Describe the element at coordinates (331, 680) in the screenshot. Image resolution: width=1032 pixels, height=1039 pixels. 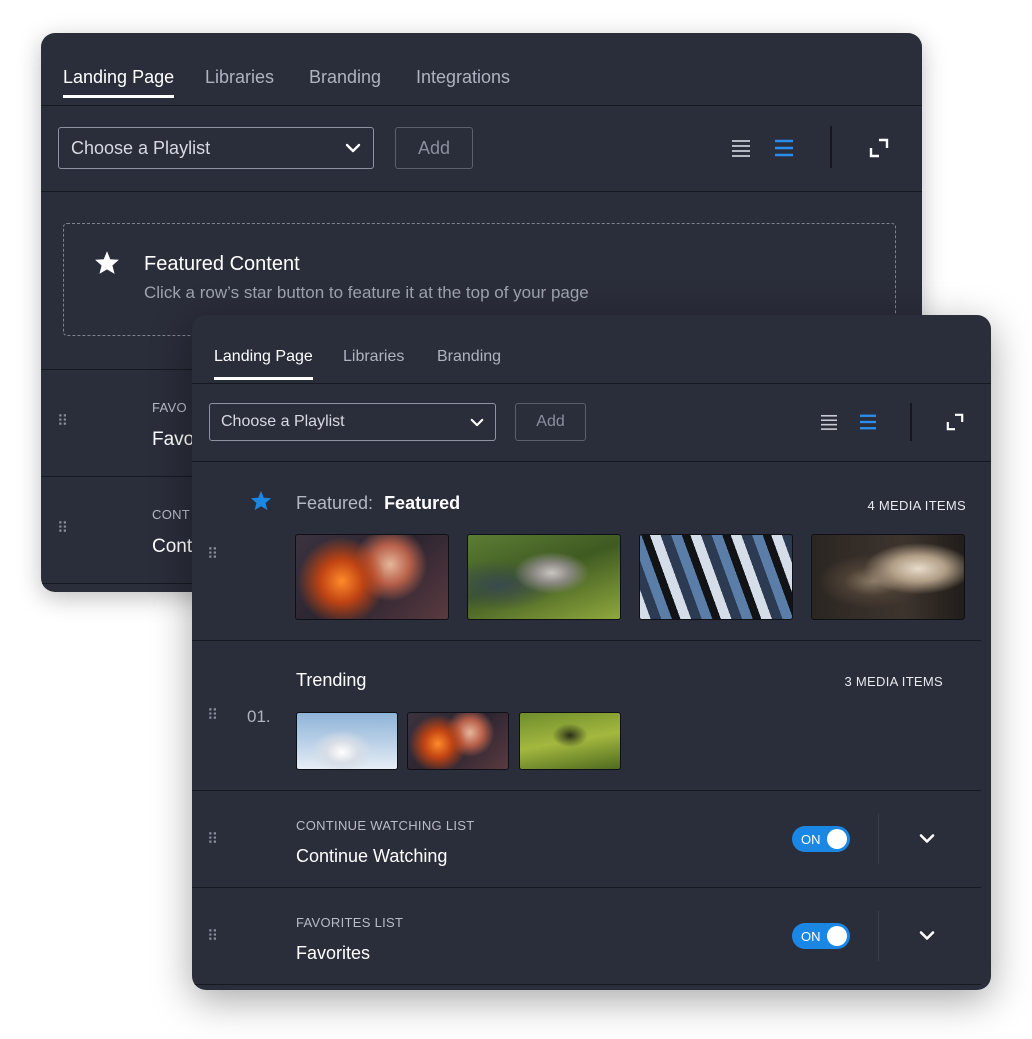
I see `row-title: Trending` at that location.